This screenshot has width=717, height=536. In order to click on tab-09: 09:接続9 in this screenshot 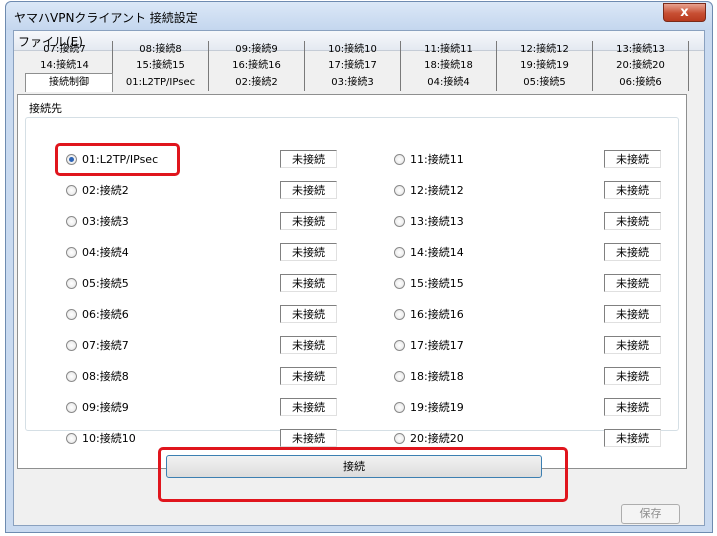, I will do `click(257, 49)`.